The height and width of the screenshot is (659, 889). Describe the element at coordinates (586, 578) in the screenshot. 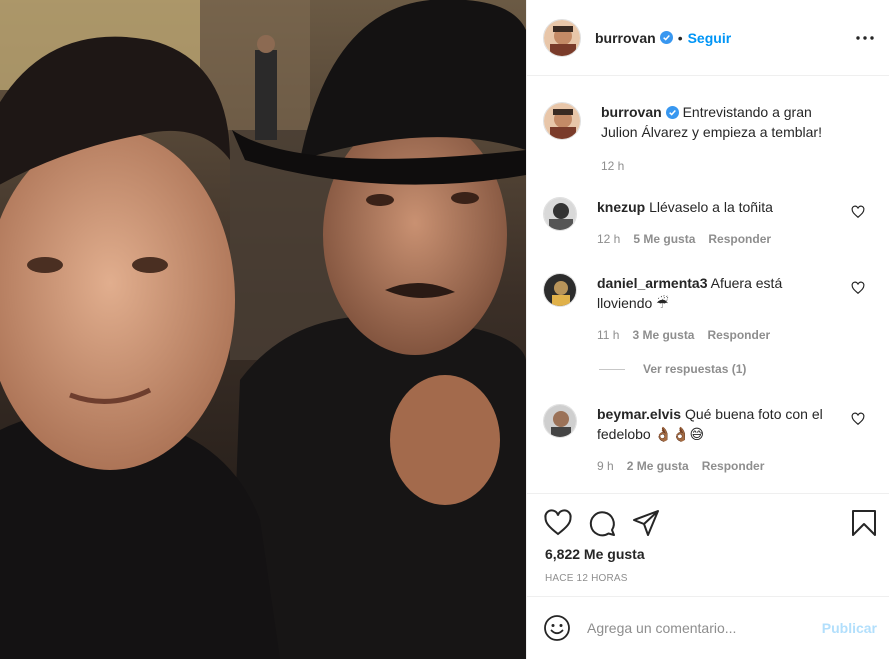

I see `post-time-ago: HACE 12 HORAS` at that location.